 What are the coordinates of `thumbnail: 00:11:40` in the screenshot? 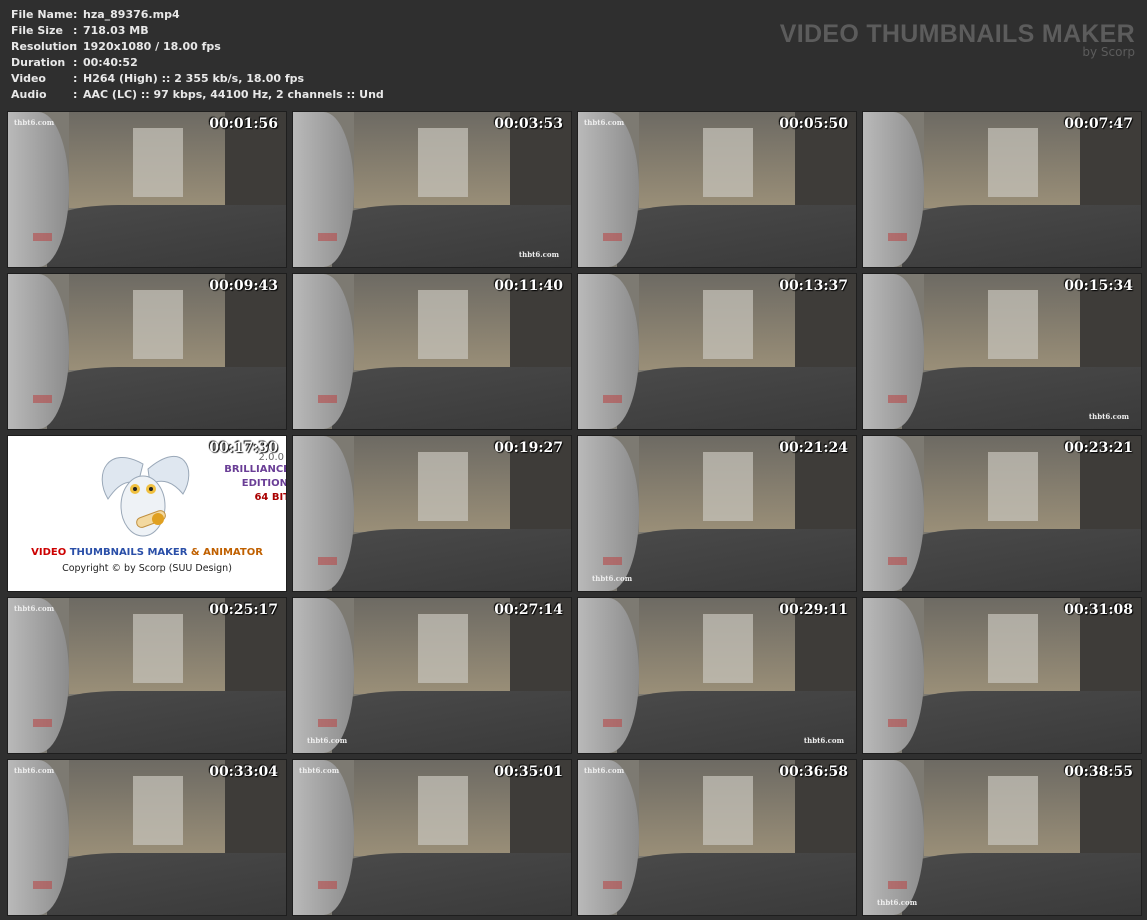 It's located at (432, 351).